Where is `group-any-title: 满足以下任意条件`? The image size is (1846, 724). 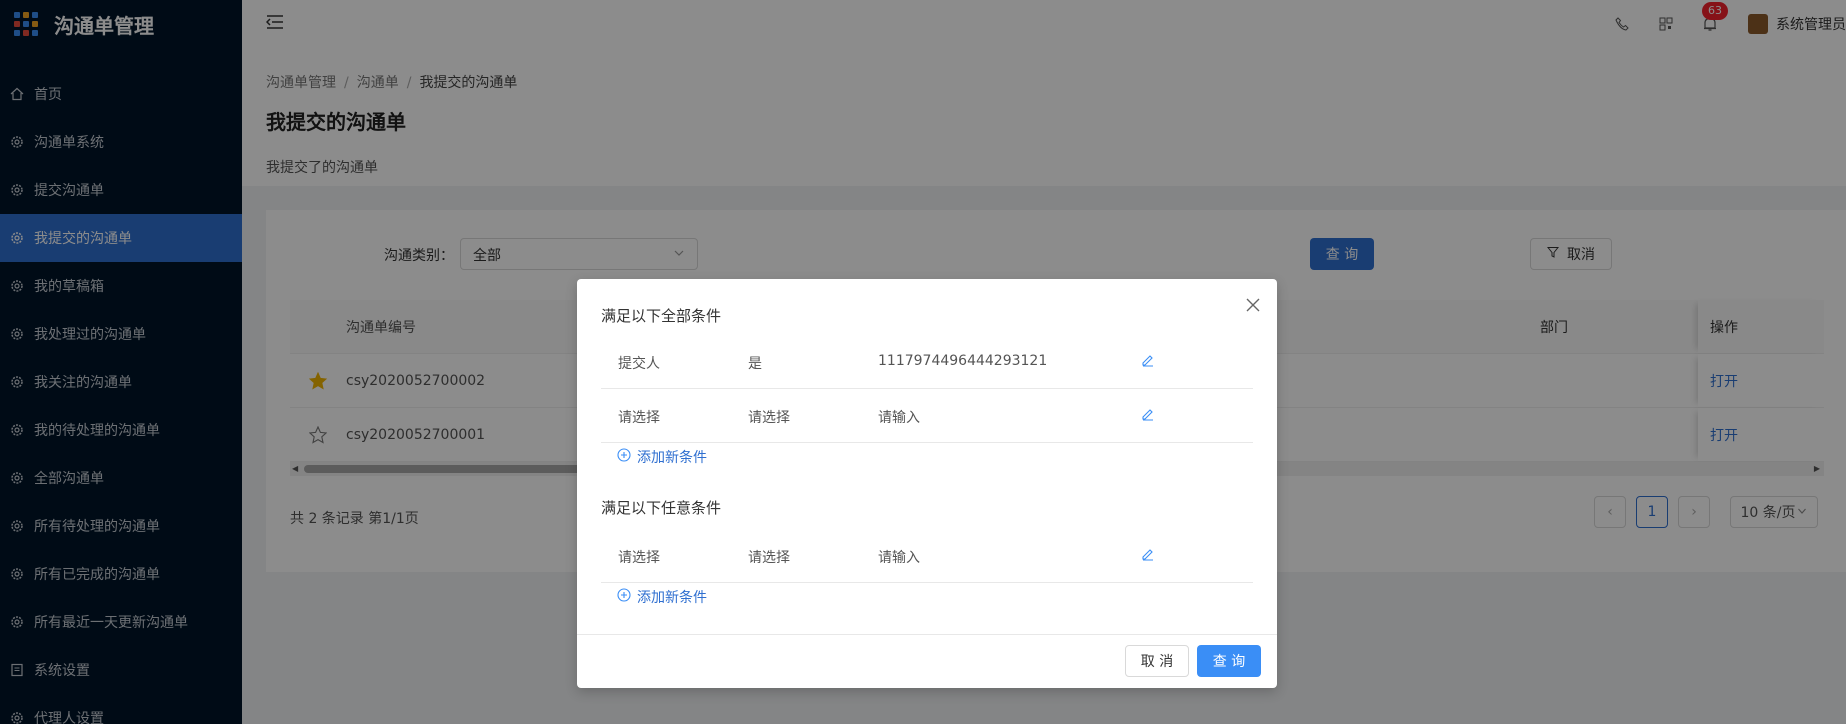
group-any-title: 满足以下任意条件 is located at coordinates (661, 508).